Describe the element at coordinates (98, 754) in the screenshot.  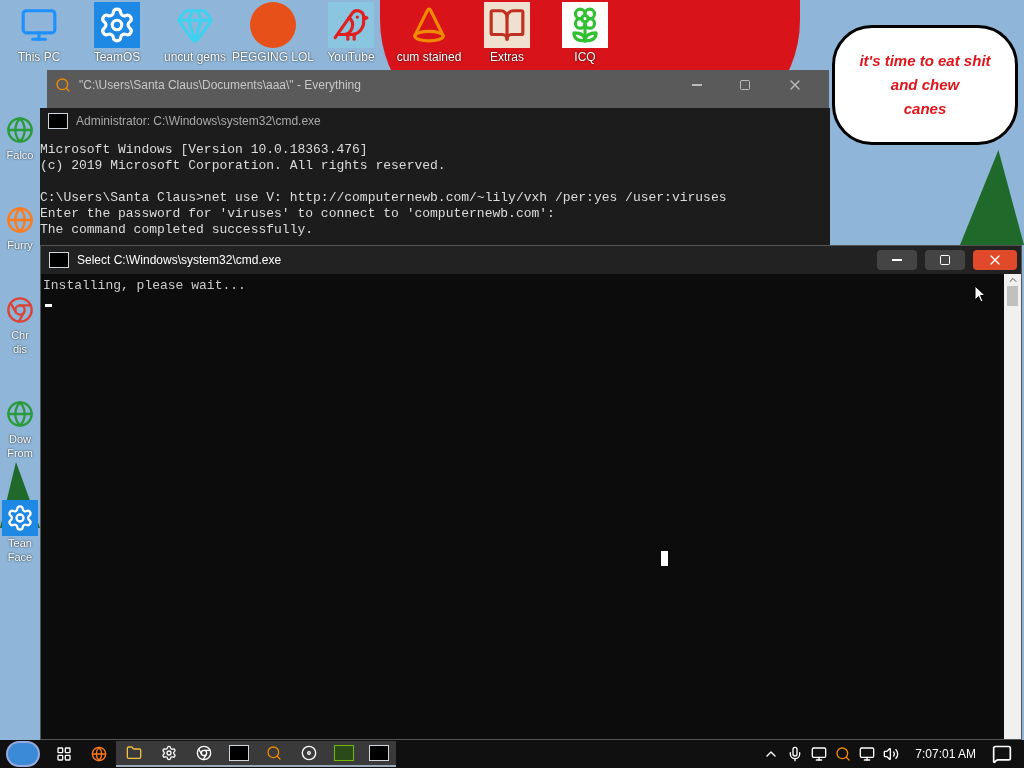
I see `globe-icon` at that location.